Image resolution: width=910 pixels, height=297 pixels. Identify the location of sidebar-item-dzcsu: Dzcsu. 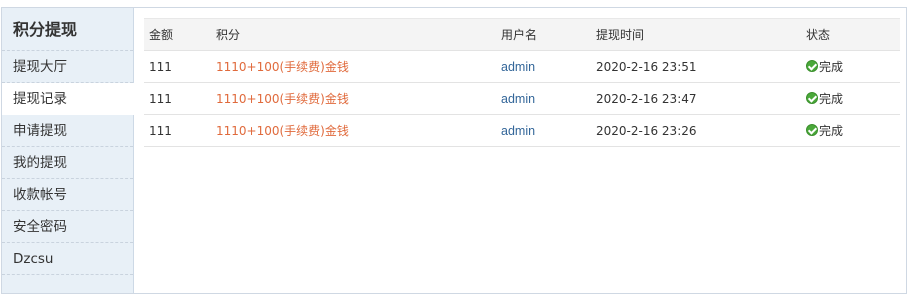
(67, 259).